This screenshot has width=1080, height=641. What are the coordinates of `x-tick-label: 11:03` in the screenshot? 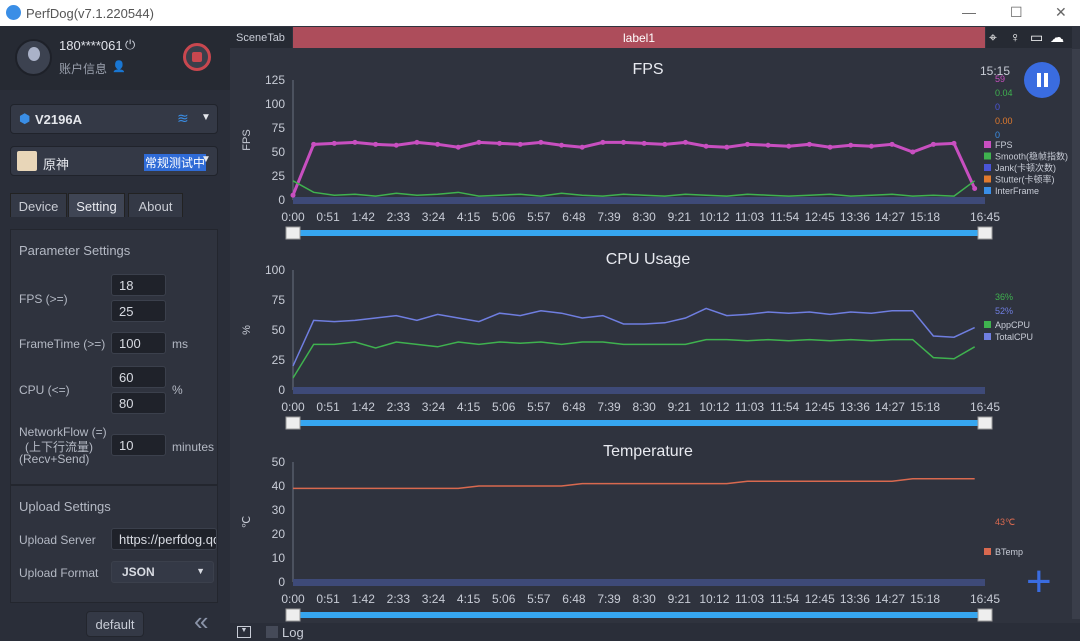 It's located at (749, 217).